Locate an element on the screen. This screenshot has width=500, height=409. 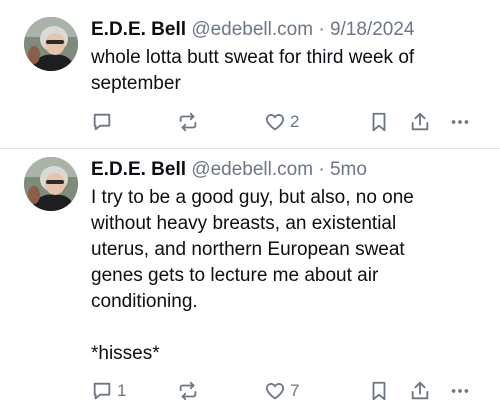
like-count: 2 is located at coordinates (295, 121).